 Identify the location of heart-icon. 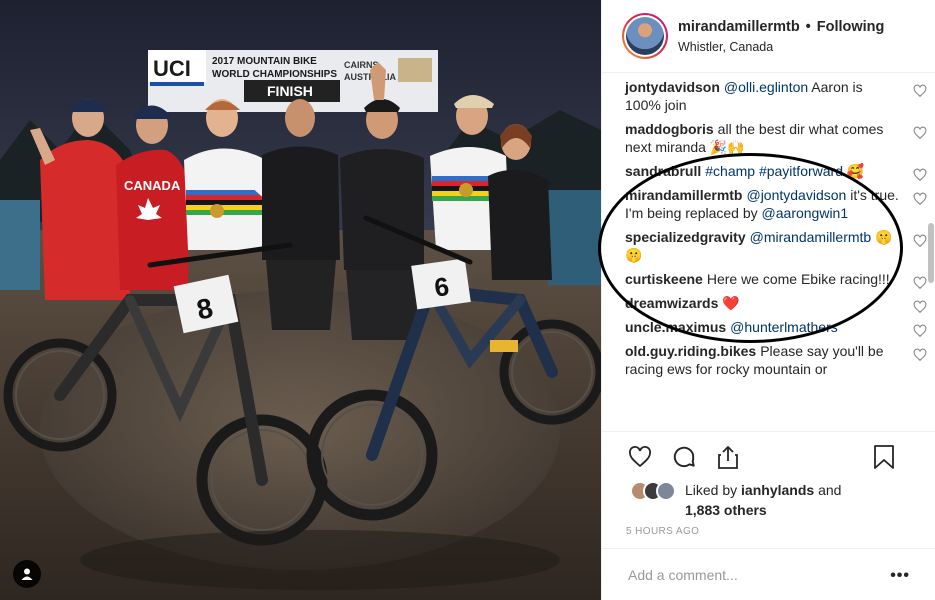
(640, 456).